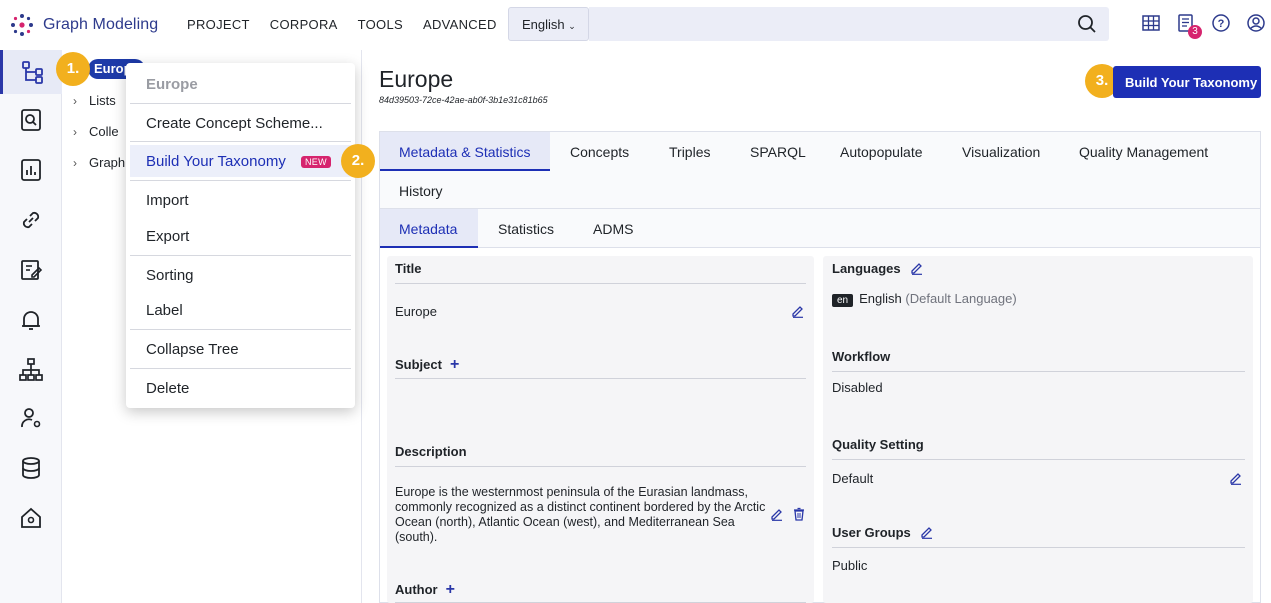  I want to click on rail-alerts, so click(31, 320).